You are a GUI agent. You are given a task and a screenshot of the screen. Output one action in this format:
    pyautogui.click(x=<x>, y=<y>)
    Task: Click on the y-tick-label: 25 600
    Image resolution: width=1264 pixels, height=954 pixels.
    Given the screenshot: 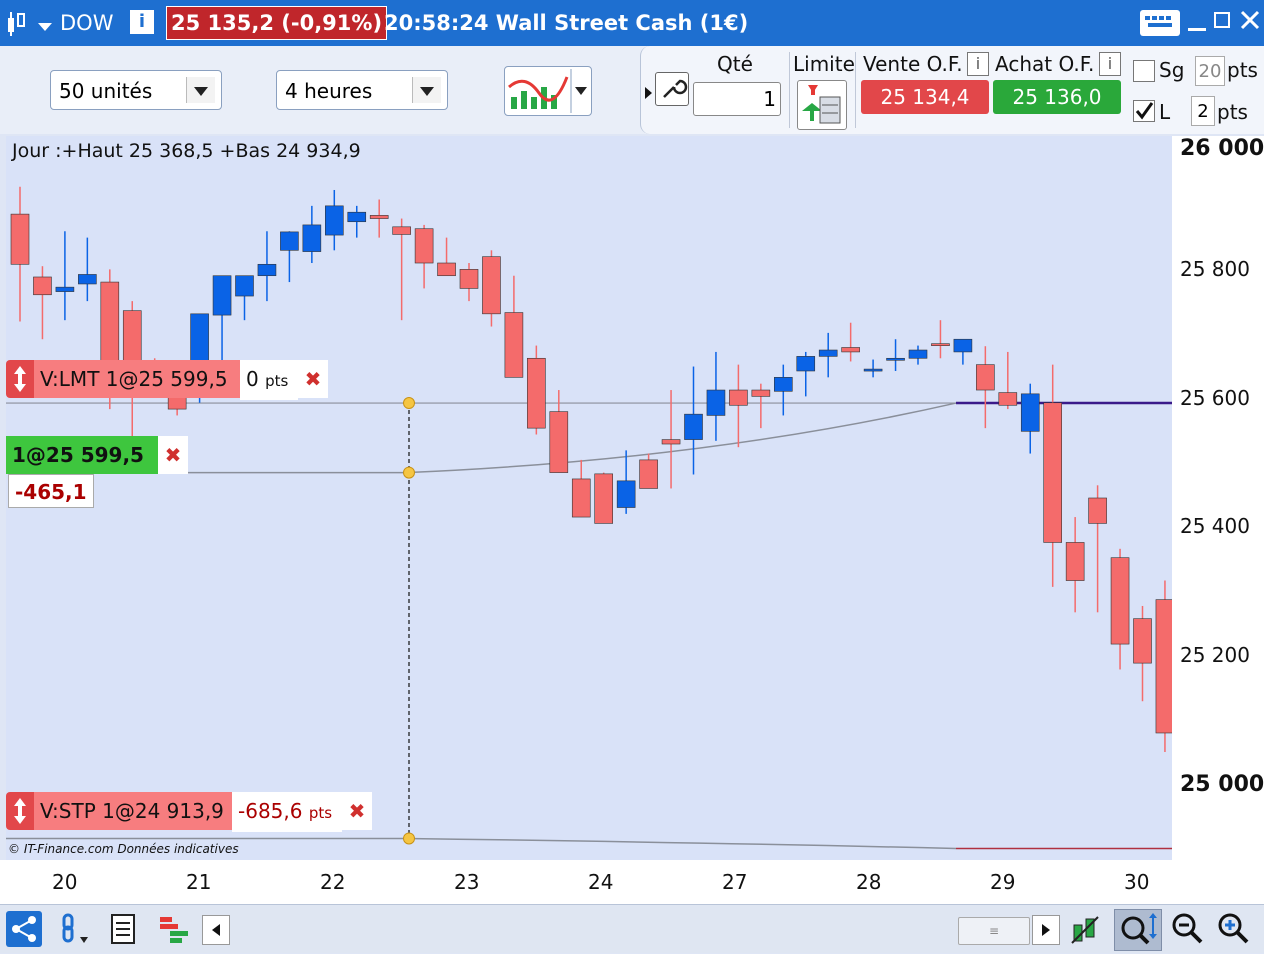 What is the action you would take?
    pyautogui.click(x=1215, y=398)
    